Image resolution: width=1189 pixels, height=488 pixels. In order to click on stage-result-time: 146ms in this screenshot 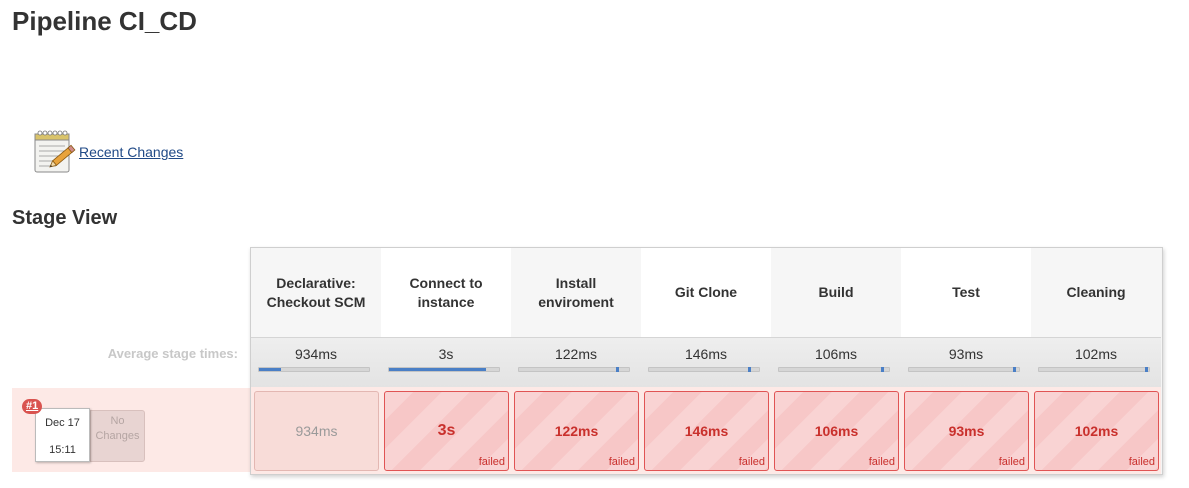, I will do `click(706, 431)`.